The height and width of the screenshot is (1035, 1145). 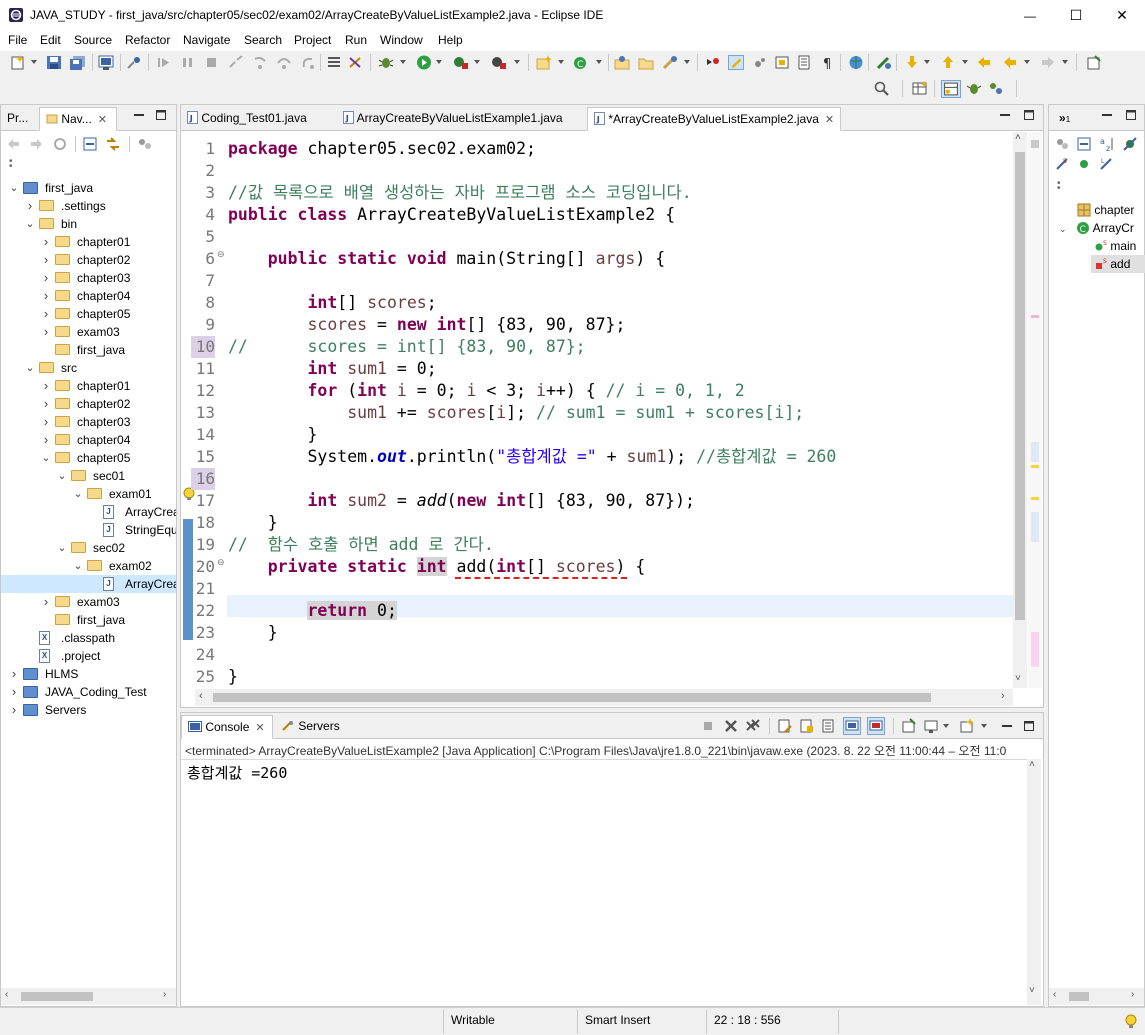 What do you see at coordinates (747, 1020) in the screenshot?
I see `cursor-position: 22 : 18 : 556` at bounding box center [747, 1020].